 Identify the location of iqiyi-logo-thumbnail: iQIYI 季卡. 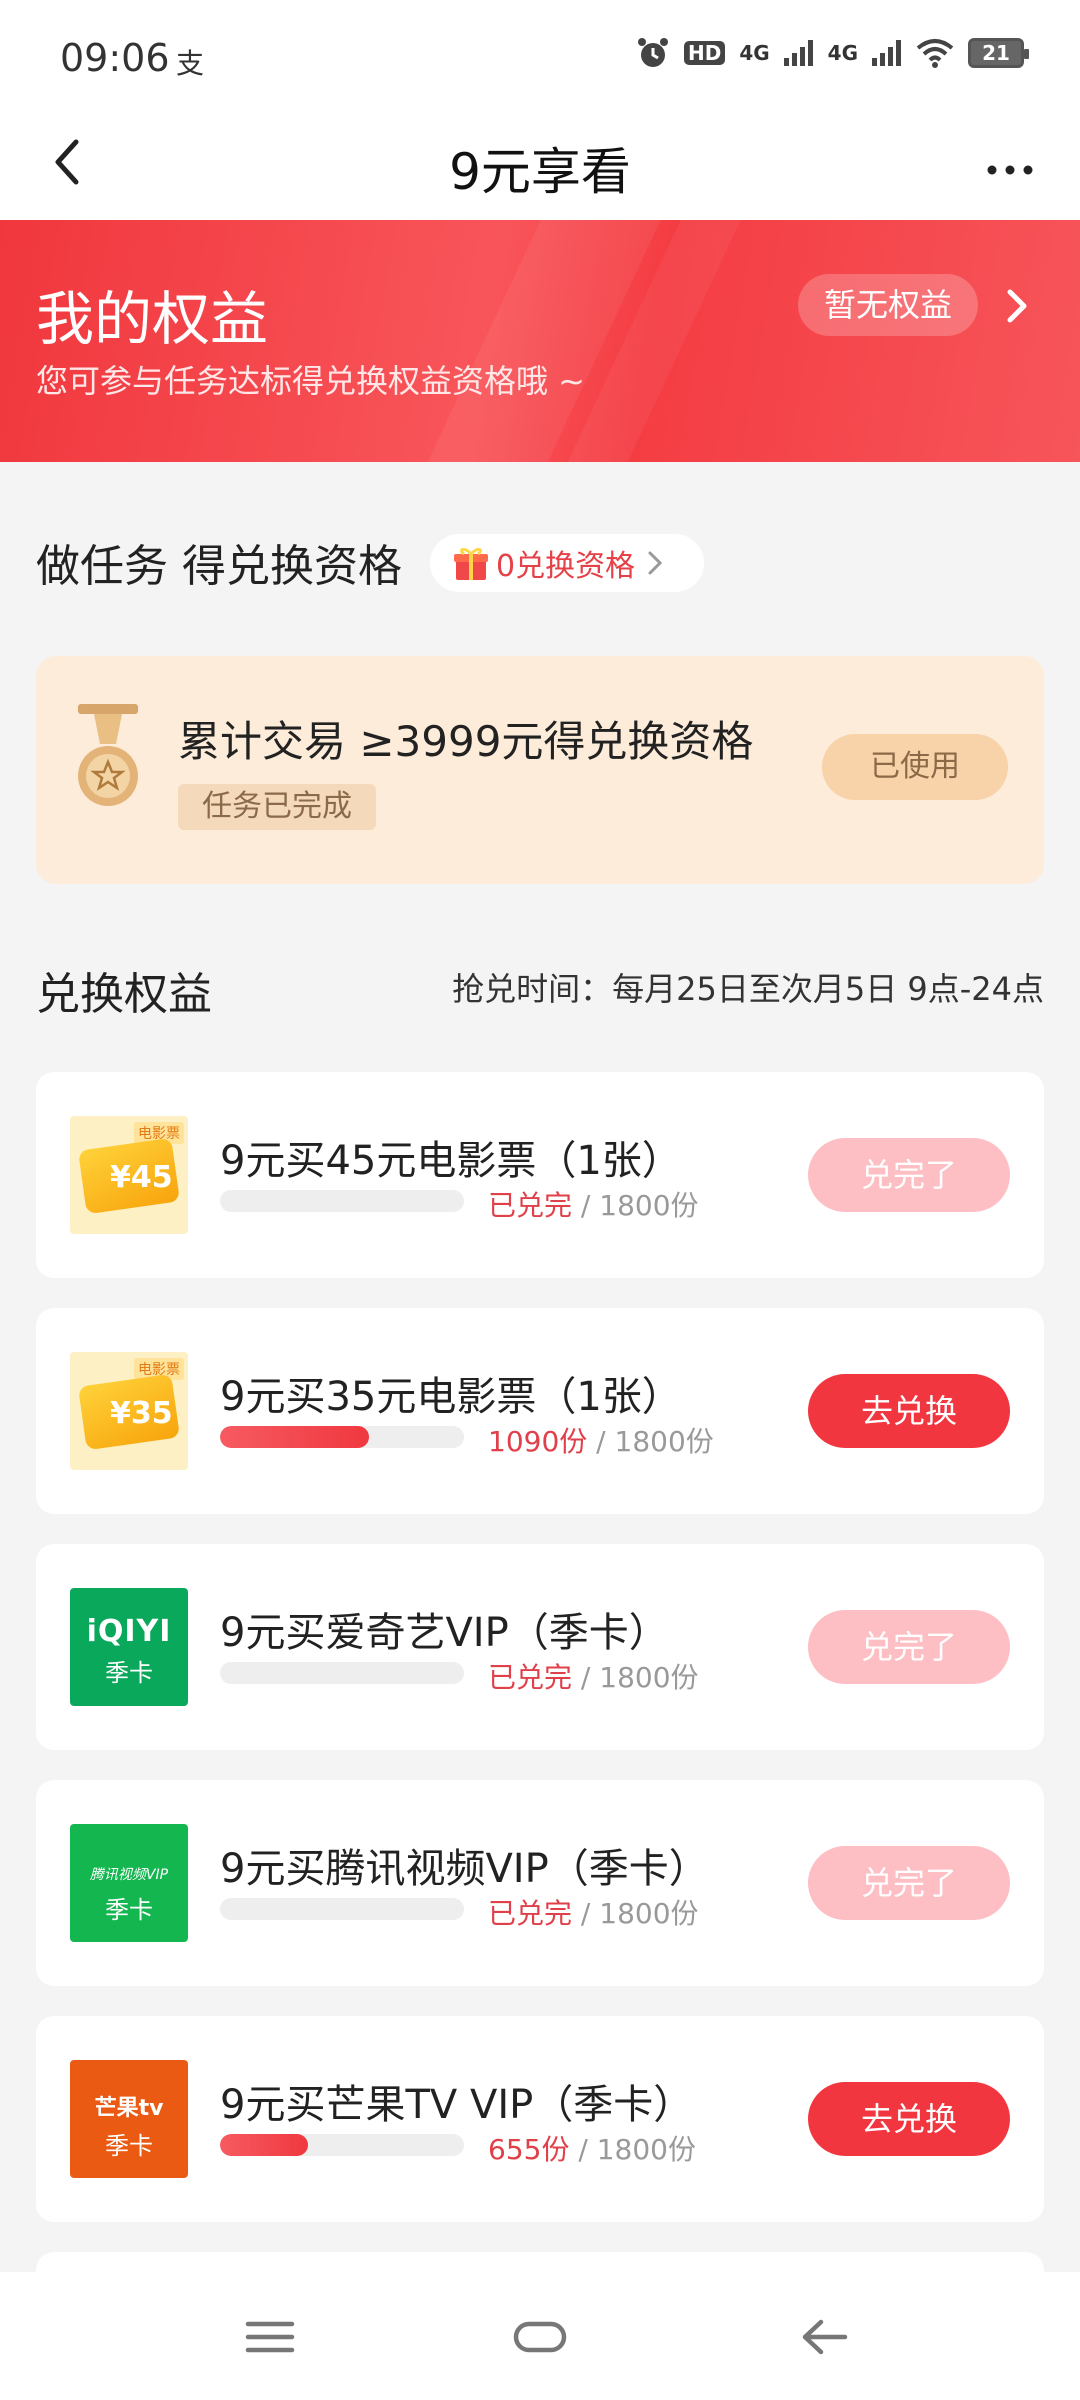
(129, 1647).